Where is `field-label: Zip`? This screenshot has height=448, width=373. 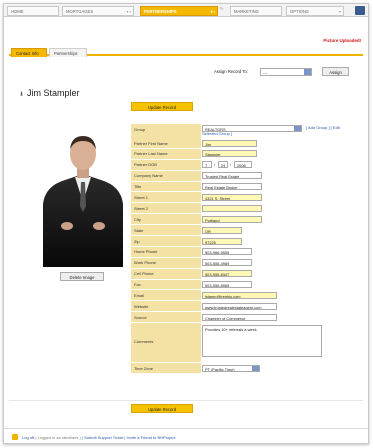 field-label: Zip is located at coordinates (166, 241).